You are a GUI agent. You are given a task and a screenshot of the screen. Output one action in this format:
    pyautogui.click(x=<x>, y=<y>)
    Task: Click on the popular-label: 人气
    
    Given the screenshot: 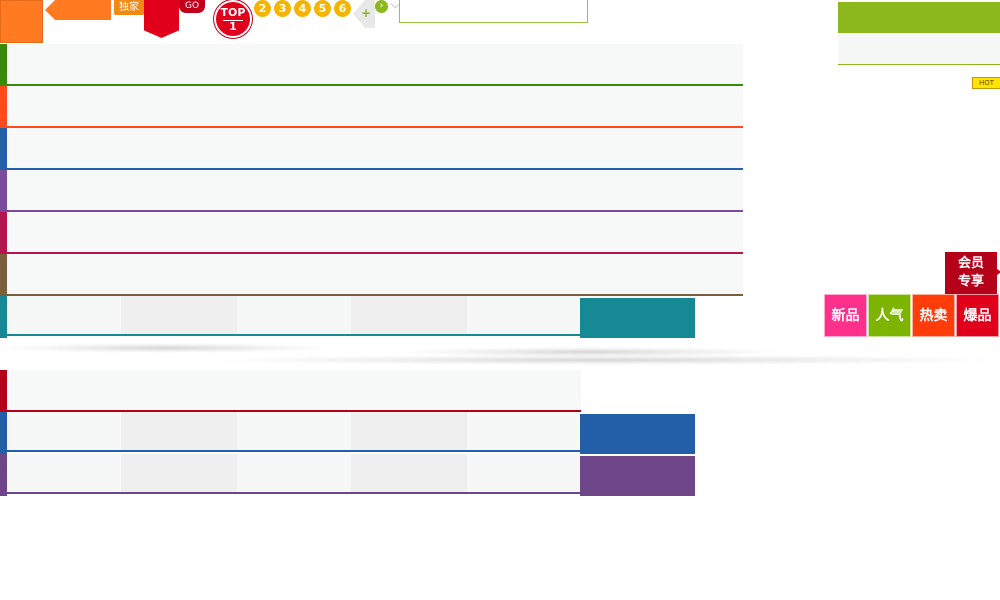 What is the action you would take?
    pyautogui.click(x=889, y=315)
    